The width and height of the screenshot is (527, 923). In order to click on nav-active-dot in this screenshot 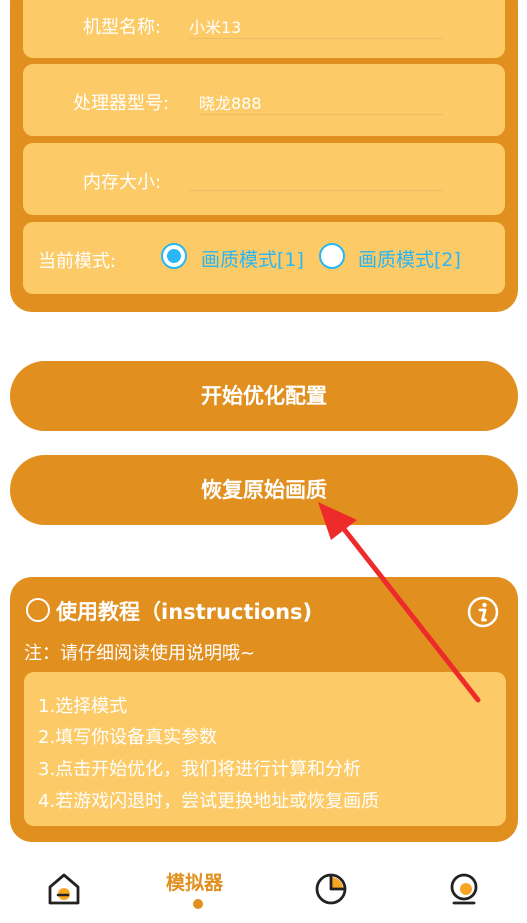, I will do `click(198, 904)`.